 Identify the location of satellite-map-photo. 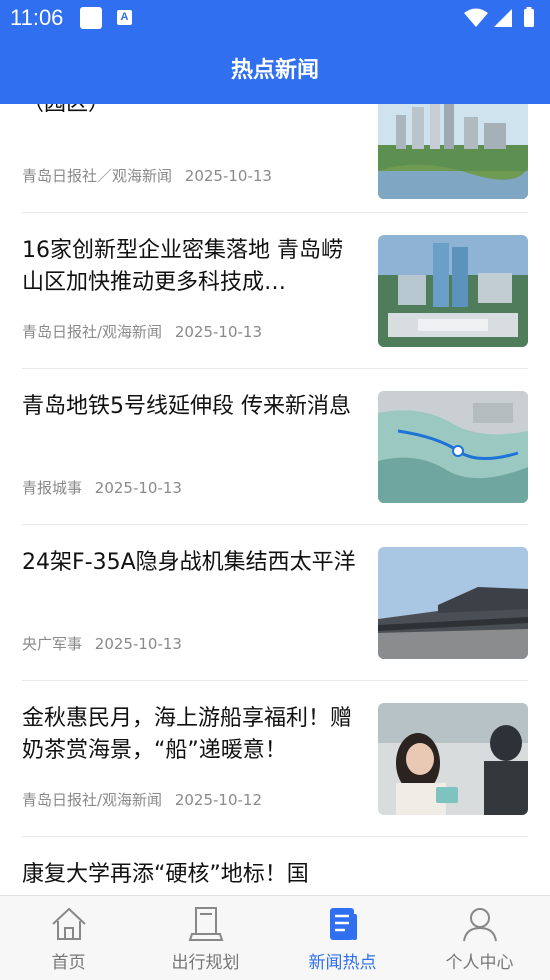
(453, 447).